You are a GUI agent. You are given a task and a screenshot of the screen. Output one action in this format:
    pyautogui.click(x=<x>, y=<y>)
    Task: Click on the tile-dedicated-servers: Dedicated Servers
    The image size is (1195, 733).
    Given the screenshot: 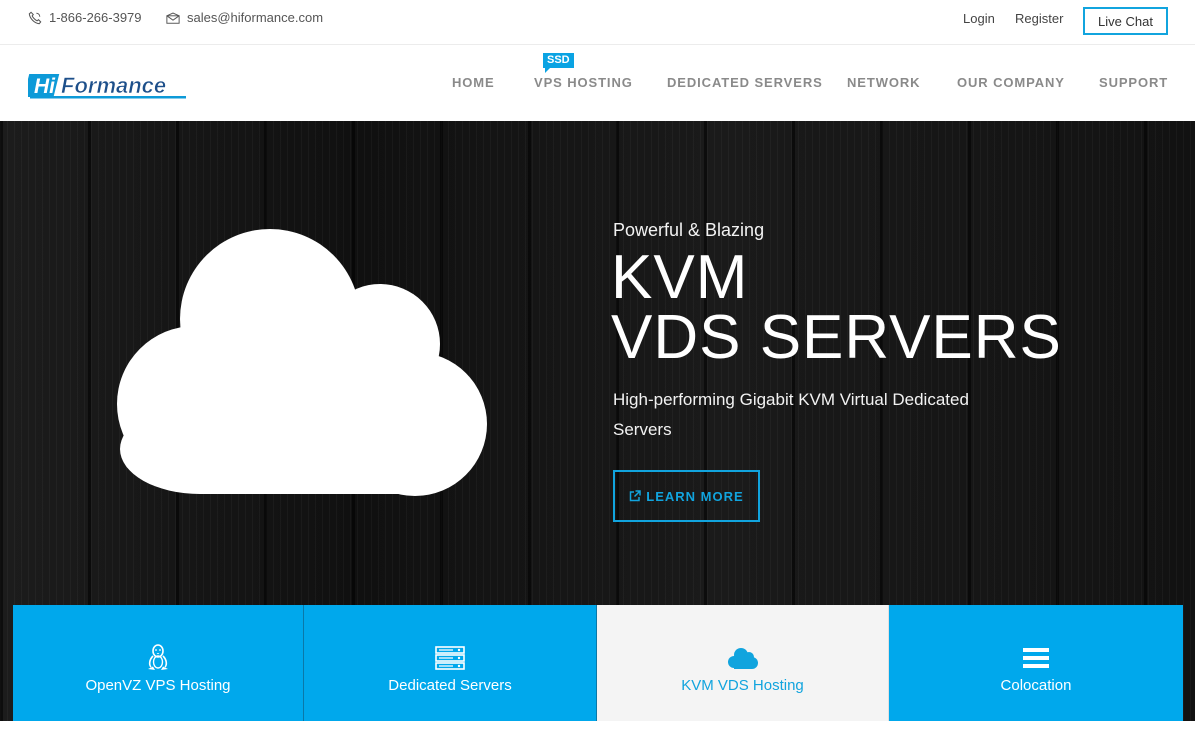 What is the action you would take?
    pyautogui.click(x=450, y=663)
    